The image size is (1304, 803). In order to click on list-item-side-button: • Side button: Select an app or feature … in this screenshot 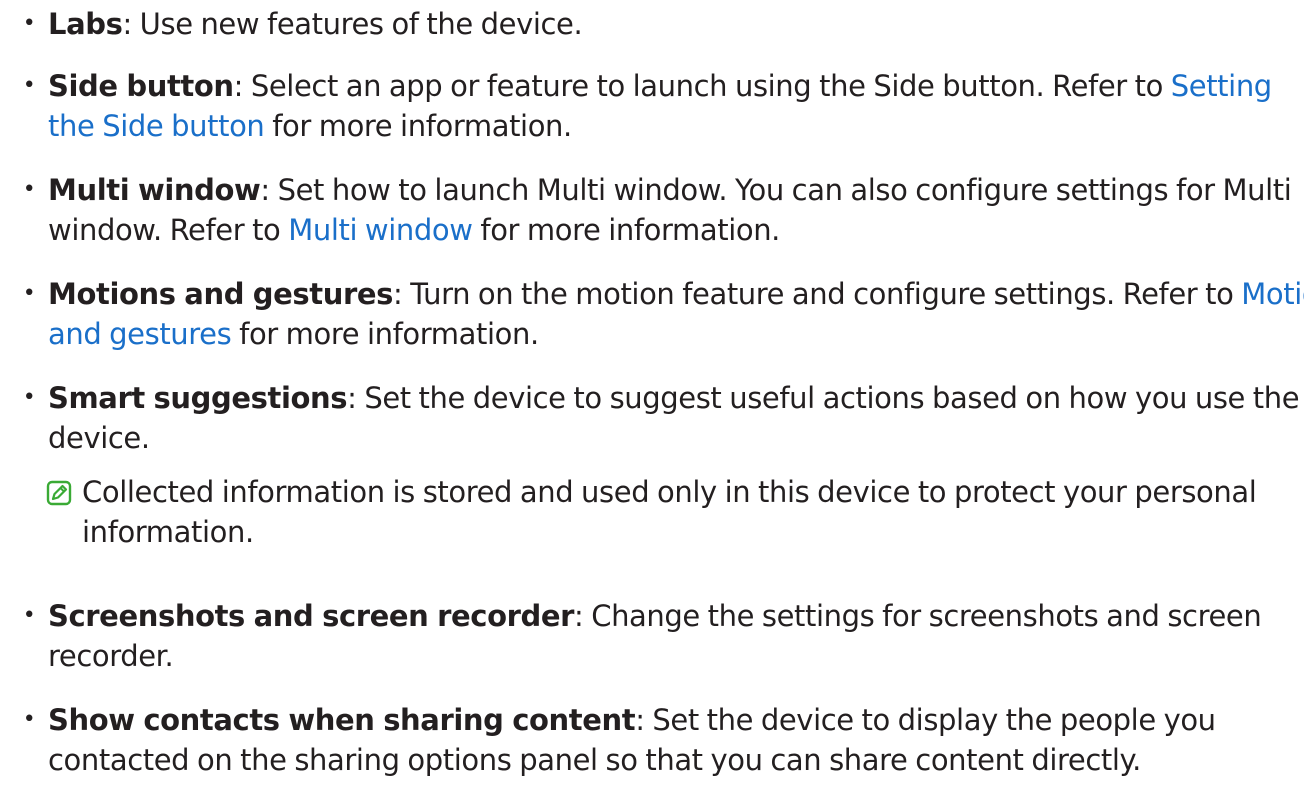, I will do `click(652, 106)`.